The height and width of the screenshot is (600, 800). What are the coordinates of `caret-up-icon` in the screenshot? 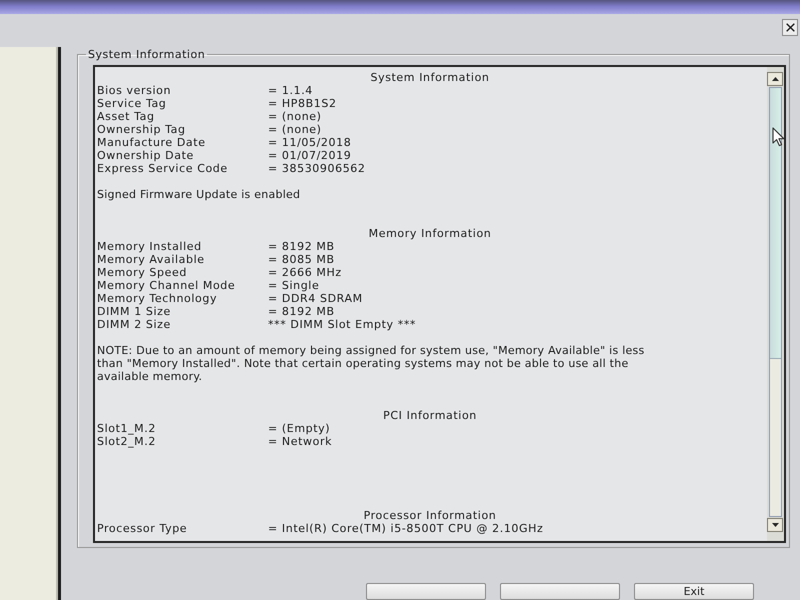 It's located at (775, 79).